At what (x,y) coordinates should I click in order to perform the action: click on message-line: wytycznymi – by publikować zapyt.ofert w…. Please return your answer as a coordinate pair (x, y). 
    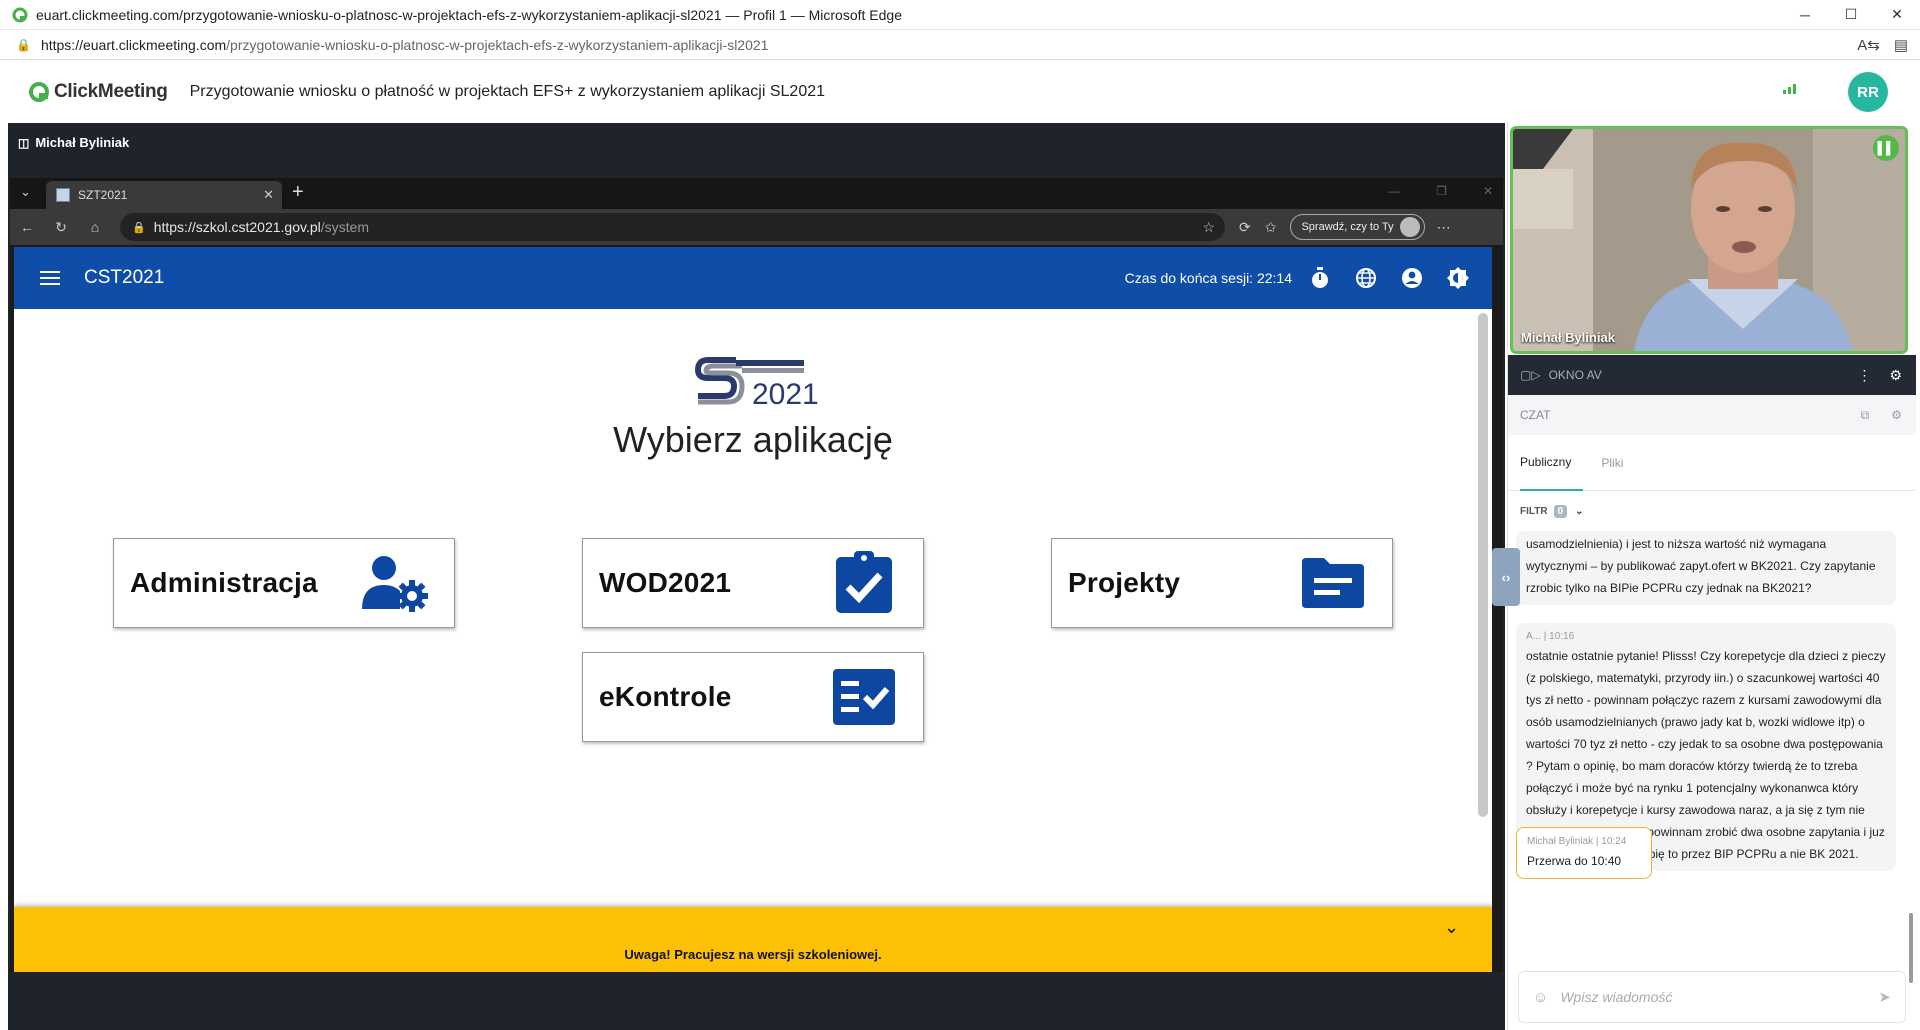
    Looking at the image, I should click on (1701, 566).